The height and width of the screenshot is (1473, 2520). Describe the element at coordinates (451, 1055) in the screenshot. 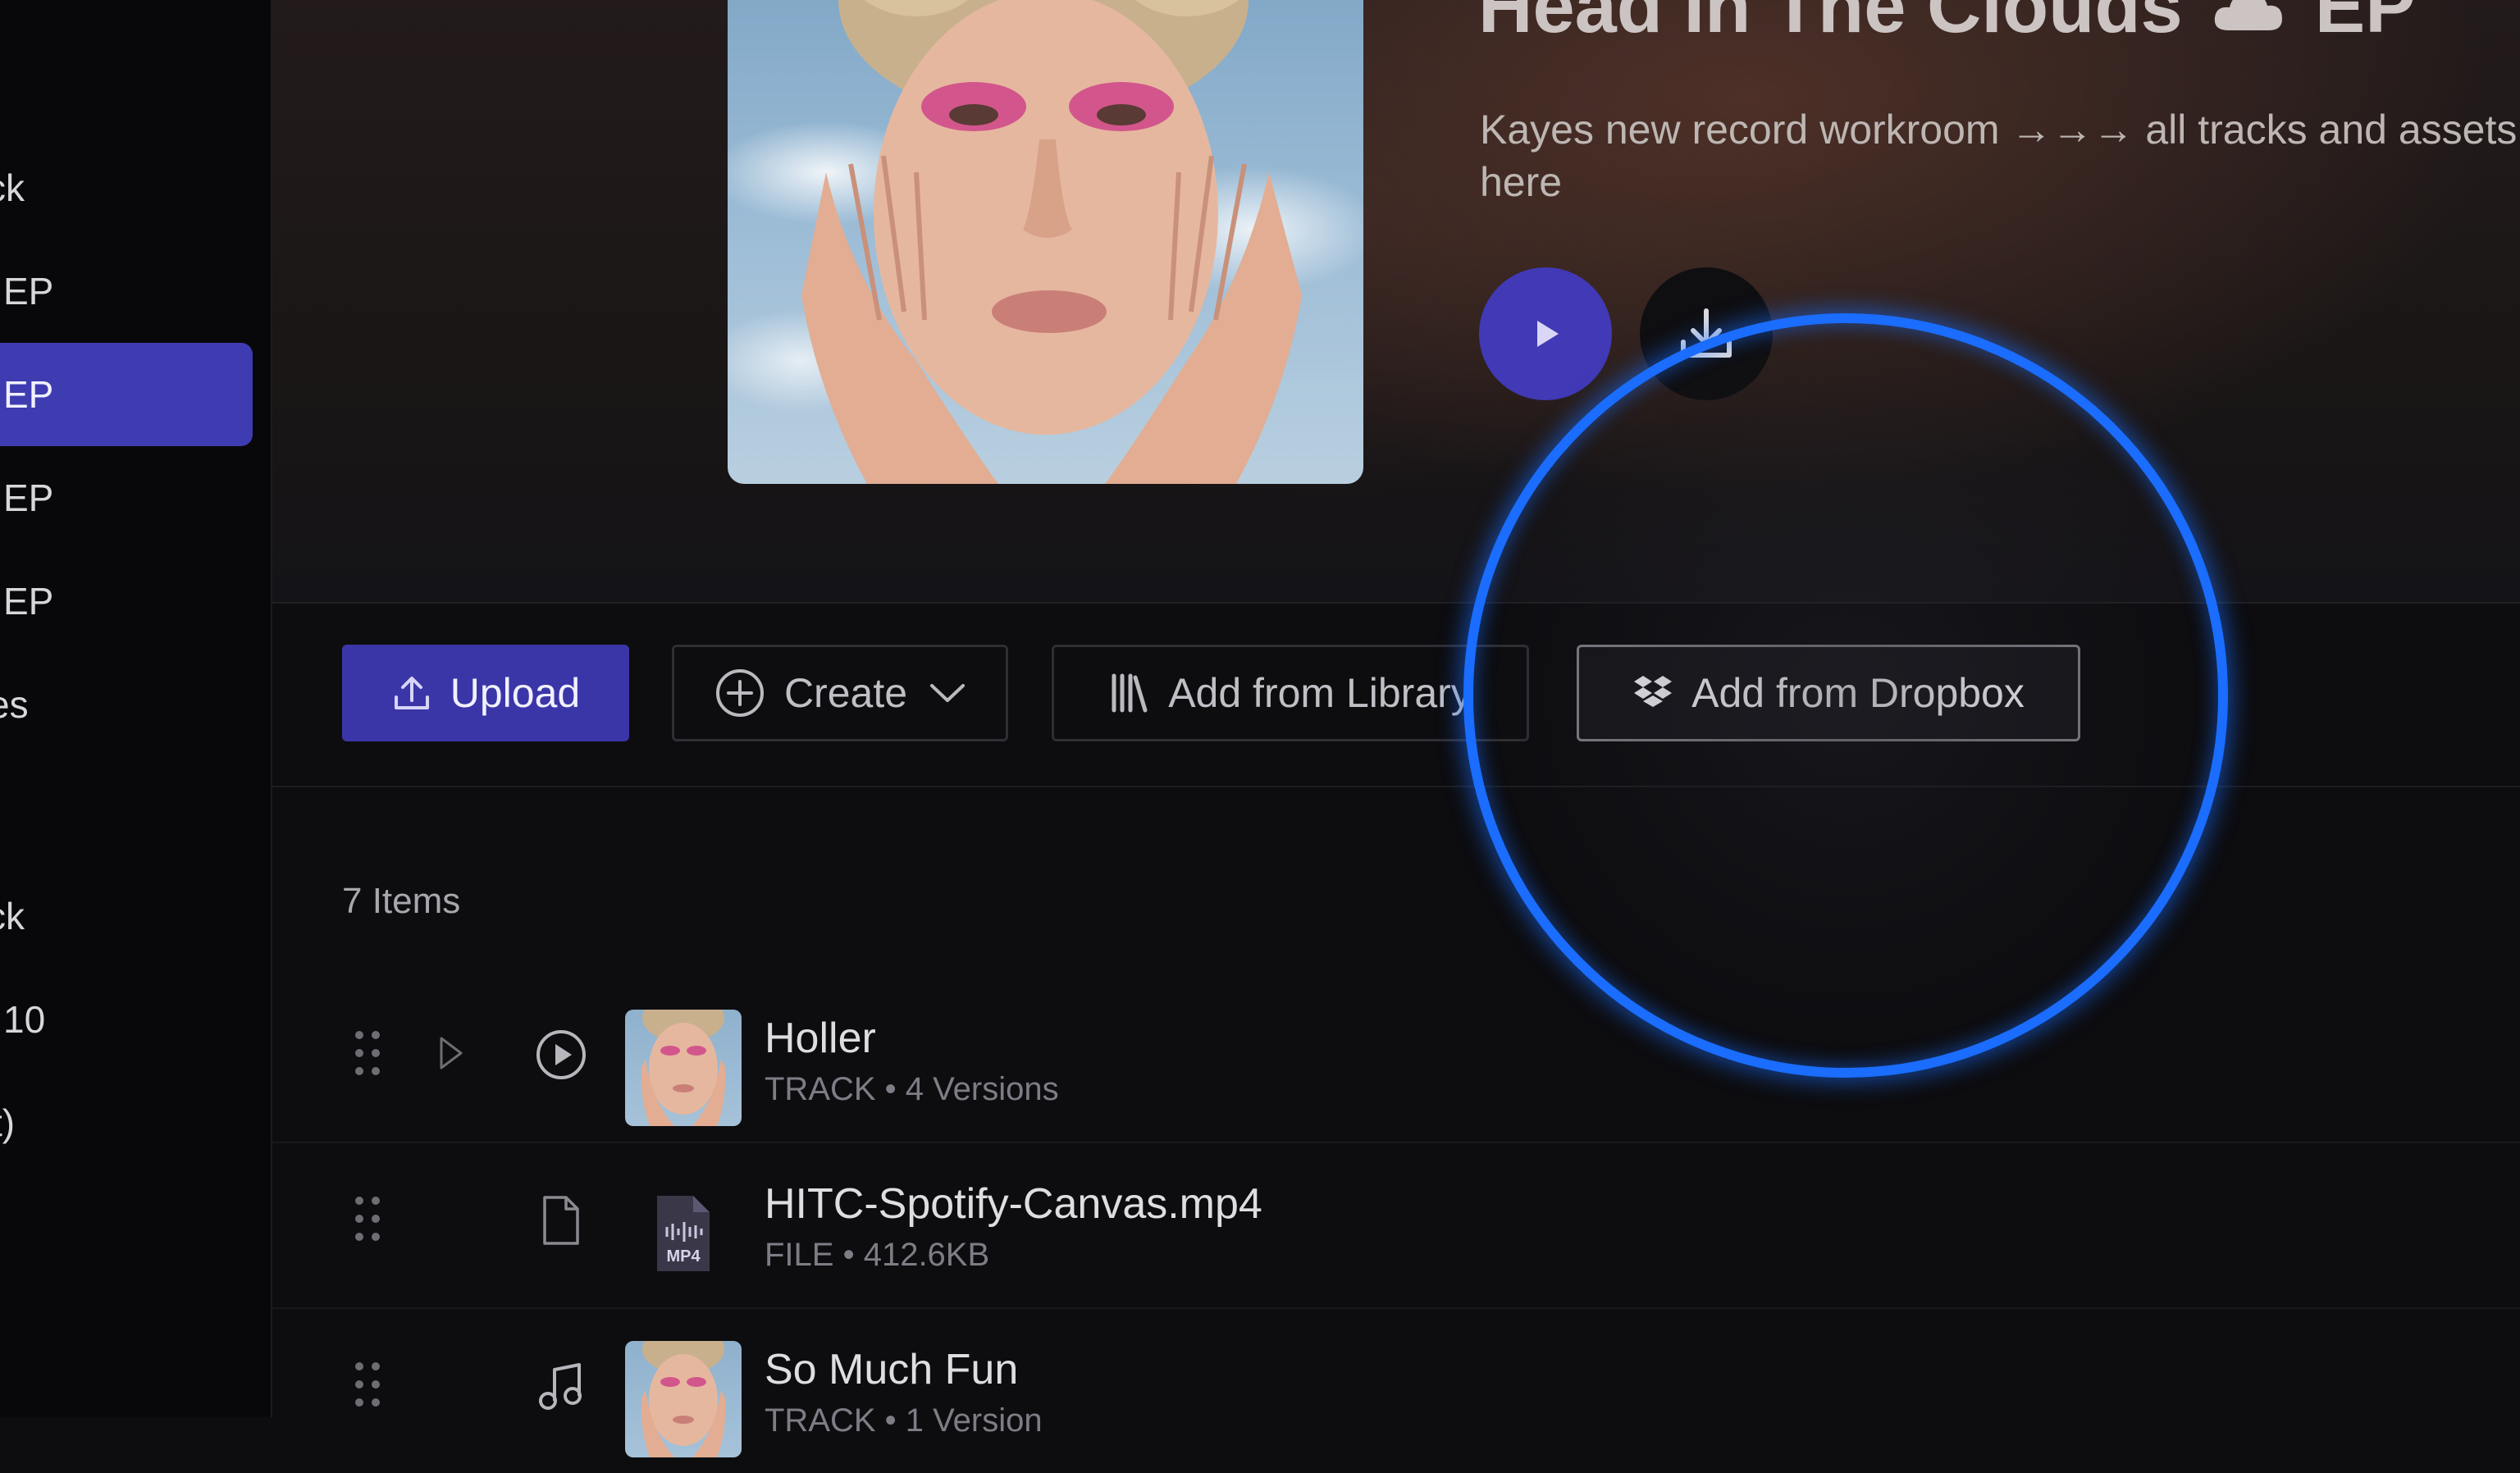

I see `expand-chevron-icon` at that location.